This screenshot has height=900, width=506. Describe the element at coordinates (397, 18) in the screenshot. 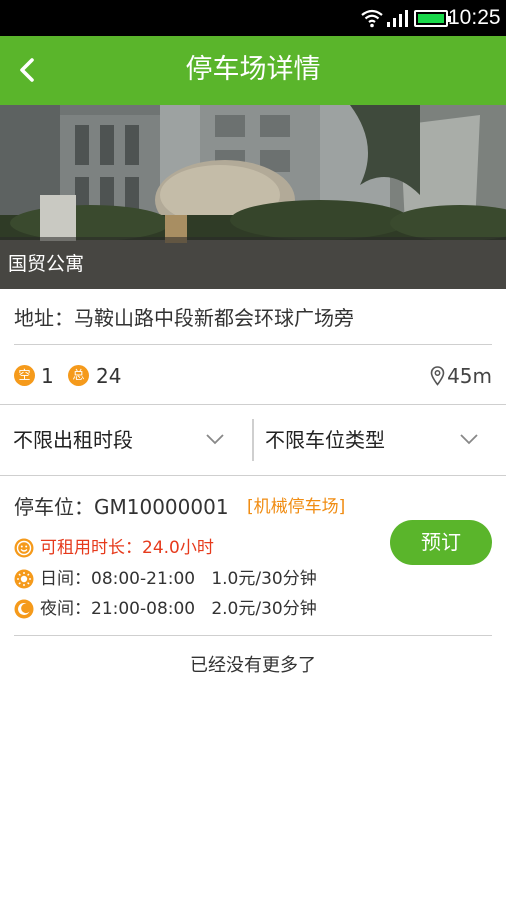

I see `signal-icon` at that location.